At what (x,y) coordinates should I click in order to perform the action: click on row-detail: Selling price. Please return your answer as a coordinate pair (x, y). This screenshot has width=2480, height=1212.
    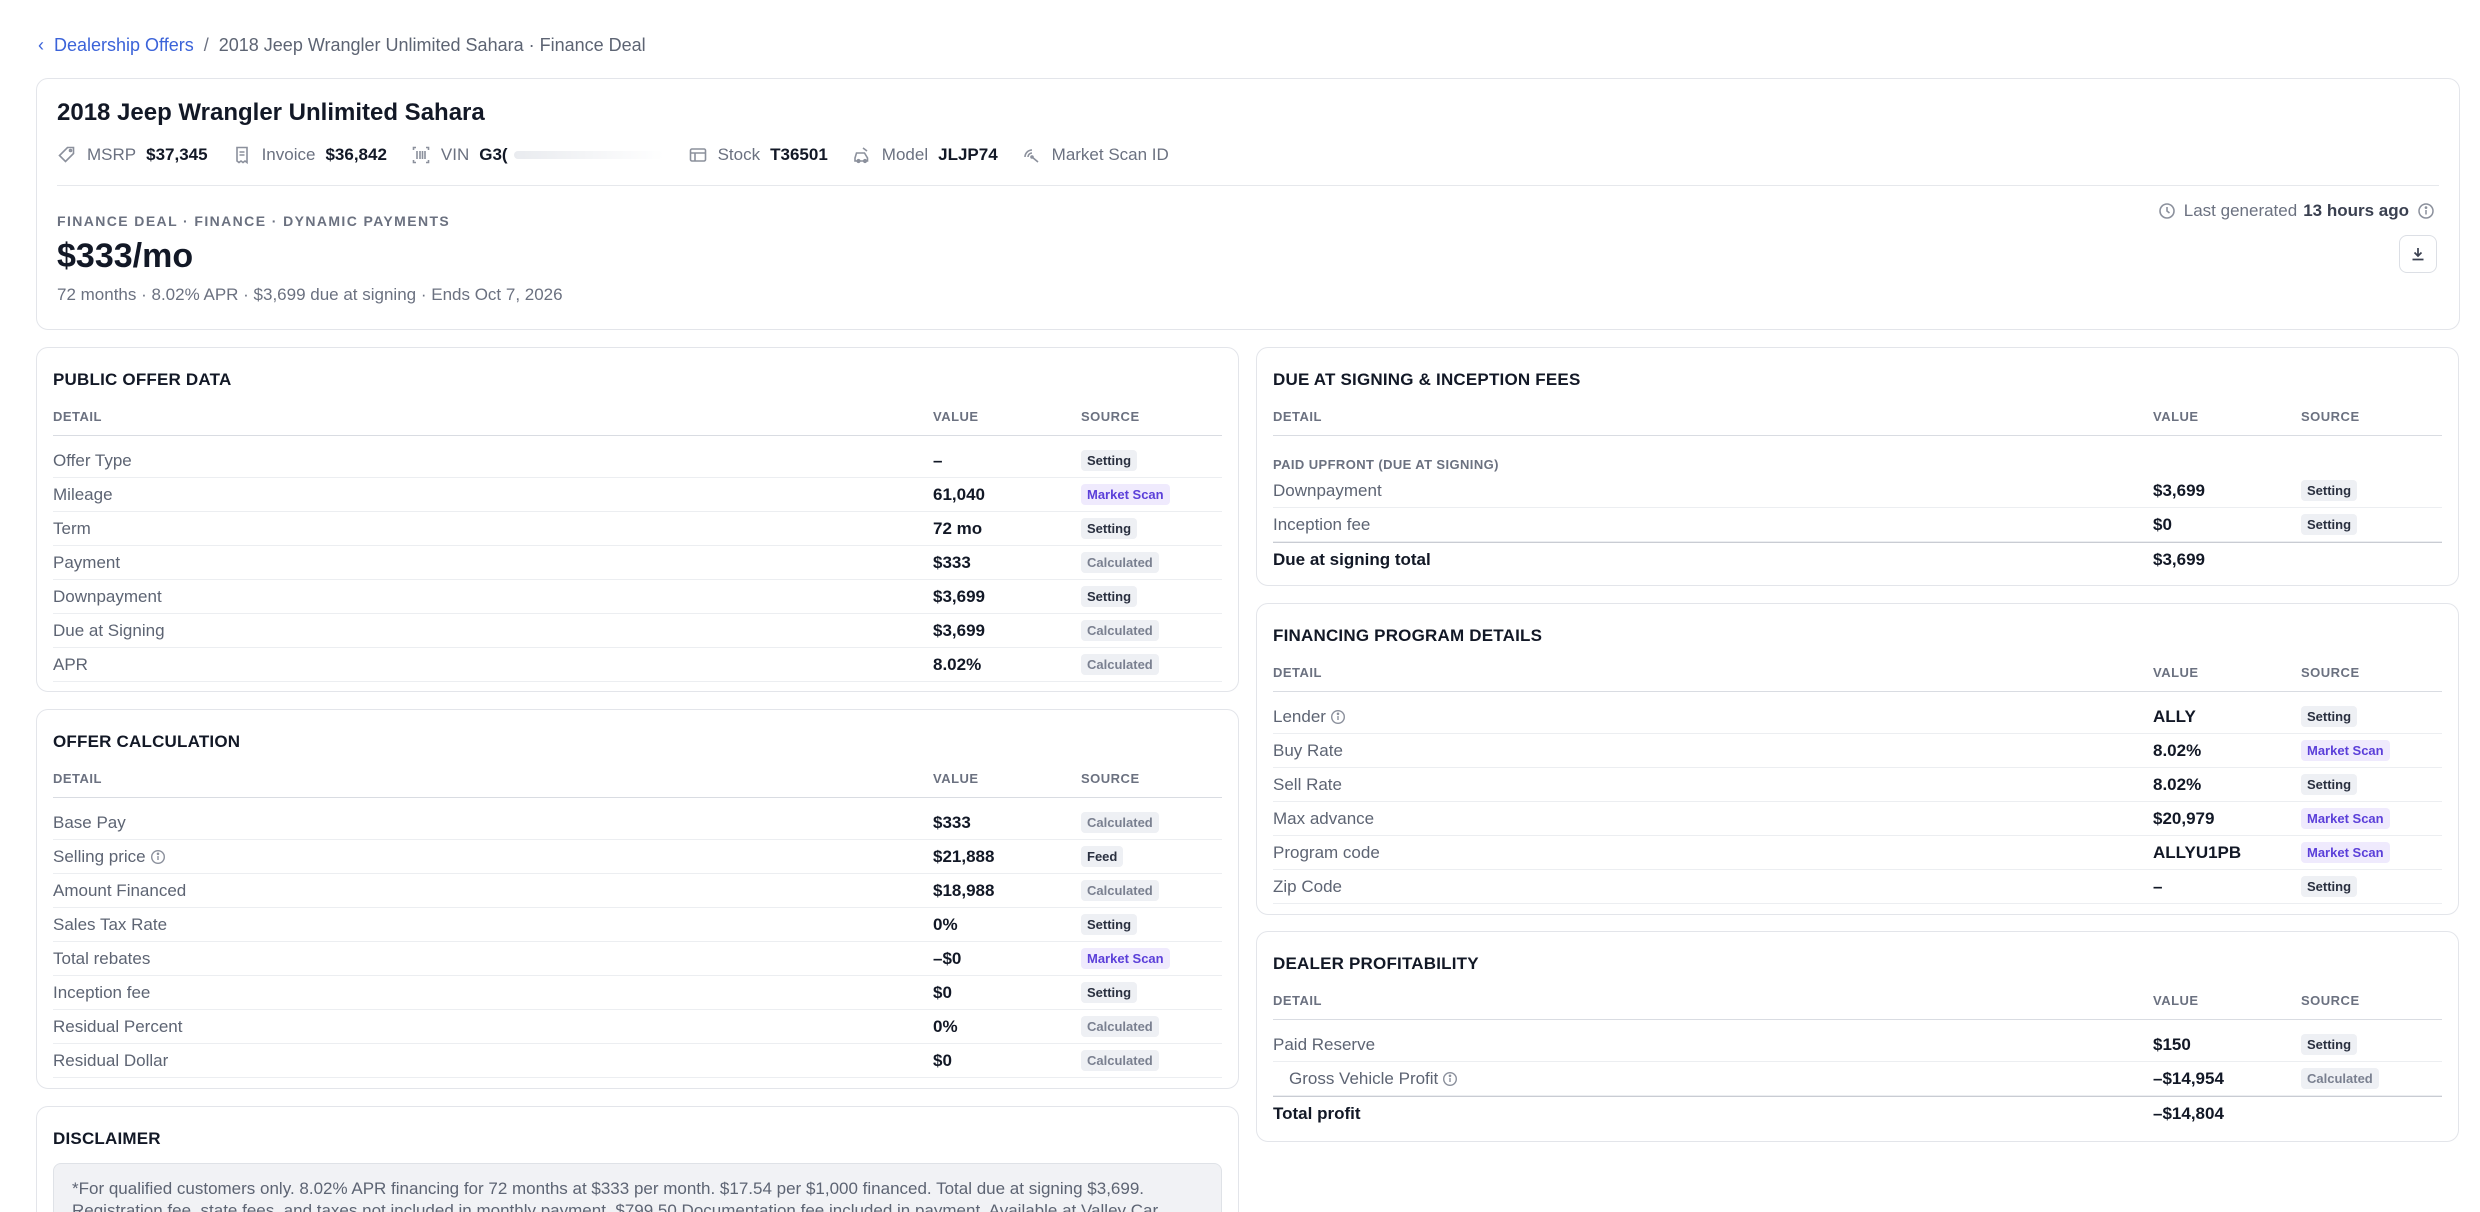
    Looking at the image, I should click on (493, 857).